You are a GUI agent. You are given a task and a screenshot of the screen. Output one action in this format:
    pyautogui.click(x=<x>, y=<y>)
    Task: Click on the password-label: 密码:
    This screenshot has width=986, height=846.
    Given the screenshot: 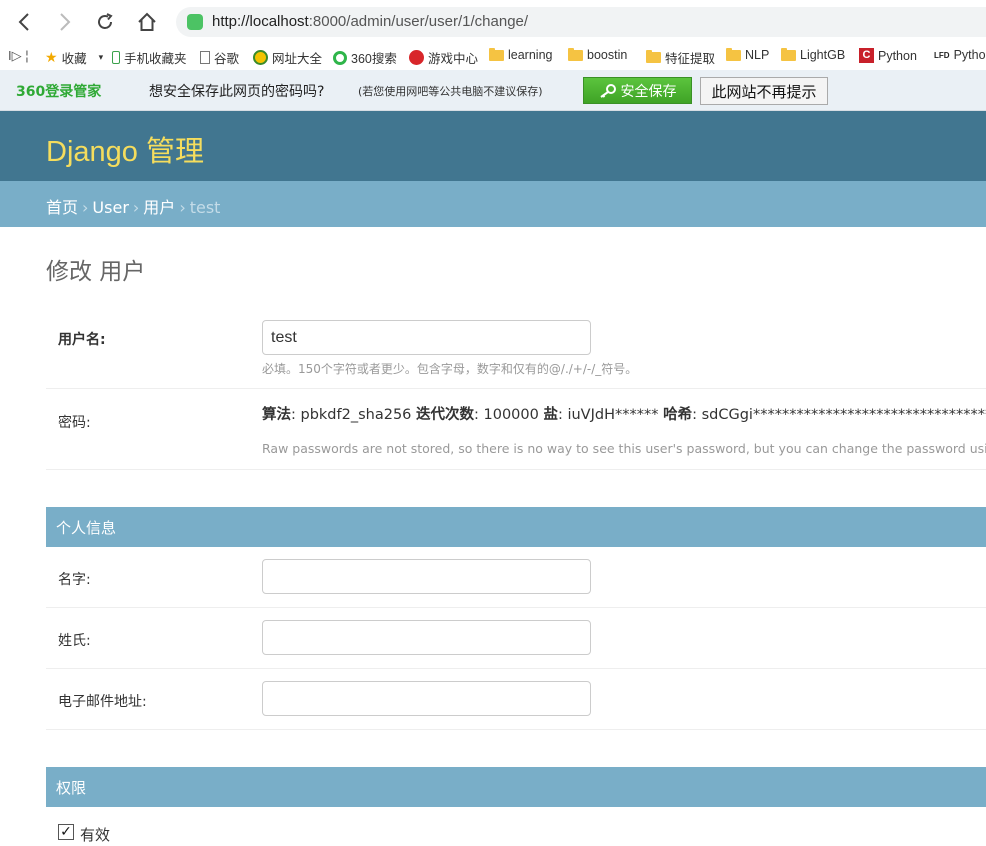 What is the action you would take?
    pyautogui.click(x=74, y=423)
    